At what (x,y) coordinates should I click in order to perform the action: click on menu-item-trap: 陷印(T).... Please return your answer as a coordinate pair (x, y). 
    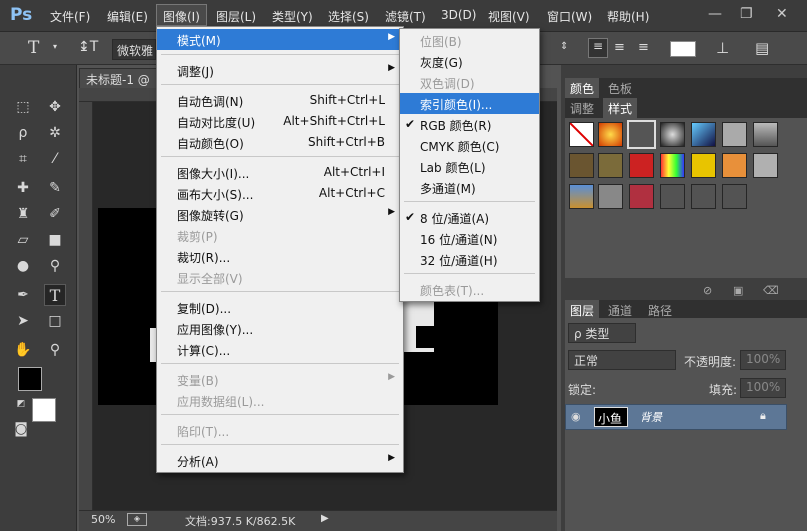
    Looking at the image, I should click on (280, 430).